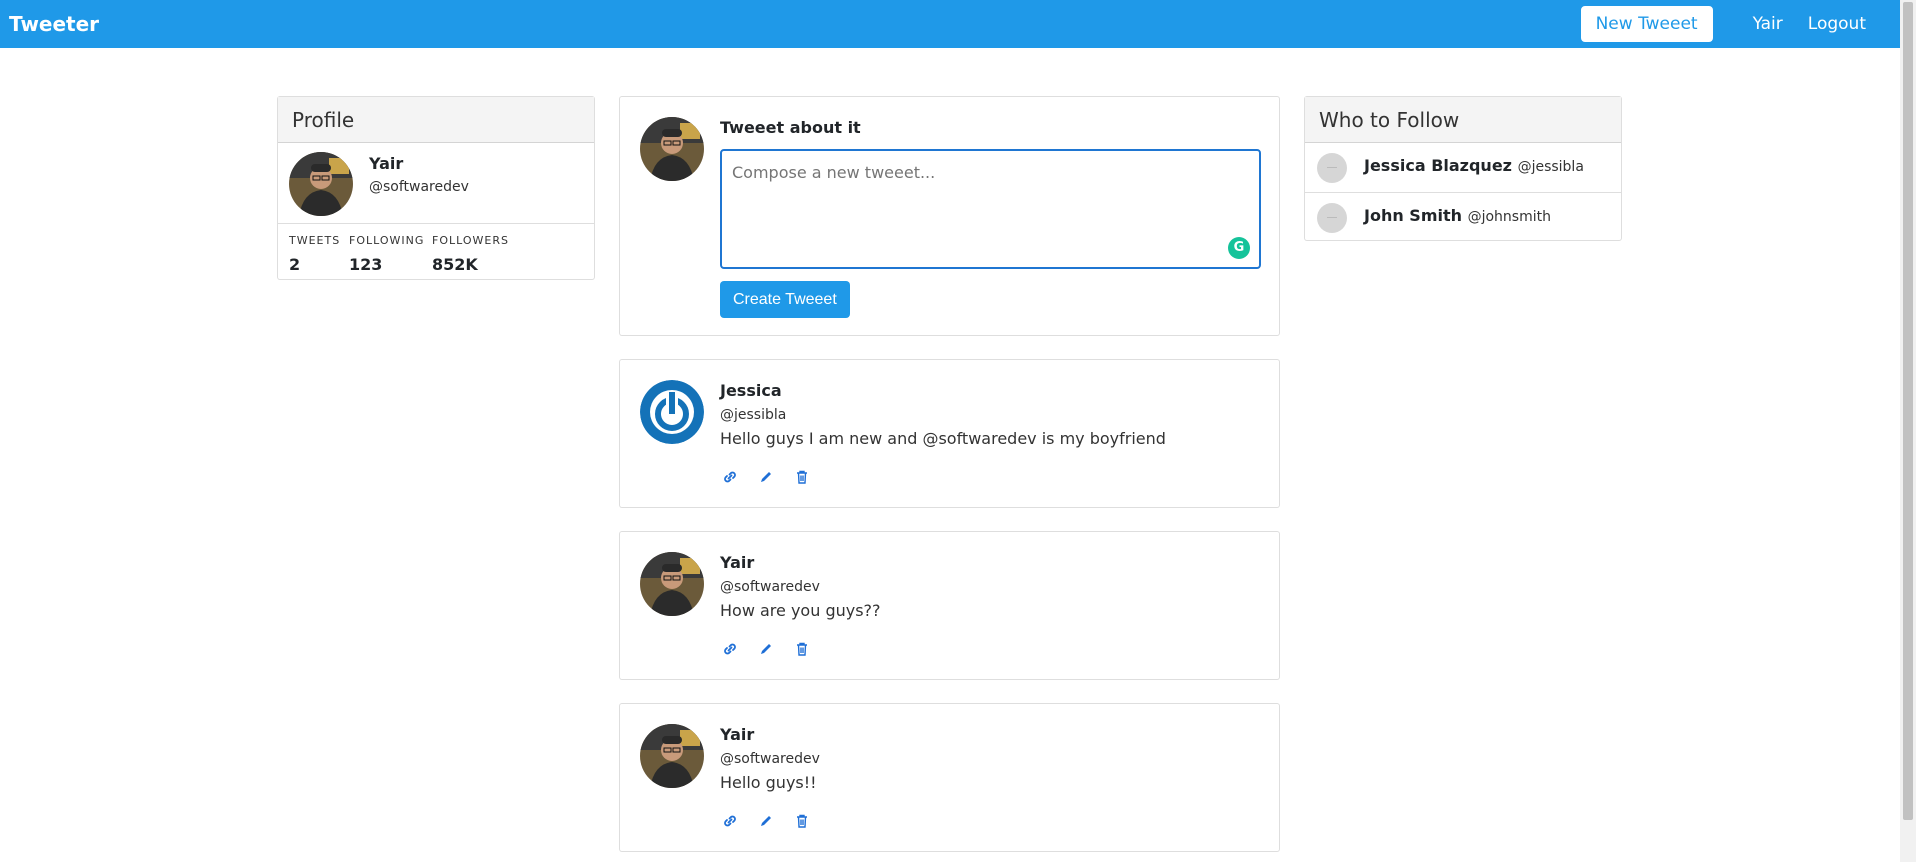 The width and height of the screenshot is (1916, 862). What do you see at coordinates (436, 223) in the screenshot?
I see `profile-stats-divider` at bounding box center [436, 223].